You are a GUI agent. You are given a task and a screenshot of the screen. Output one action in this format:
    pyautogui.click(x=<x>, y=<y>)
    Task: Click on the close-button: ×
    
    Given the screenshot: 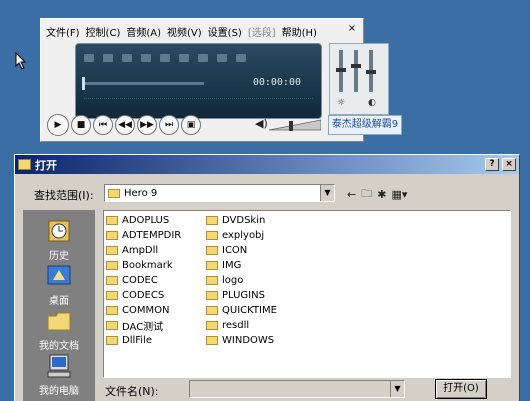 What is the action you would take?
    pyautogui.click(x=509, y=164)
    